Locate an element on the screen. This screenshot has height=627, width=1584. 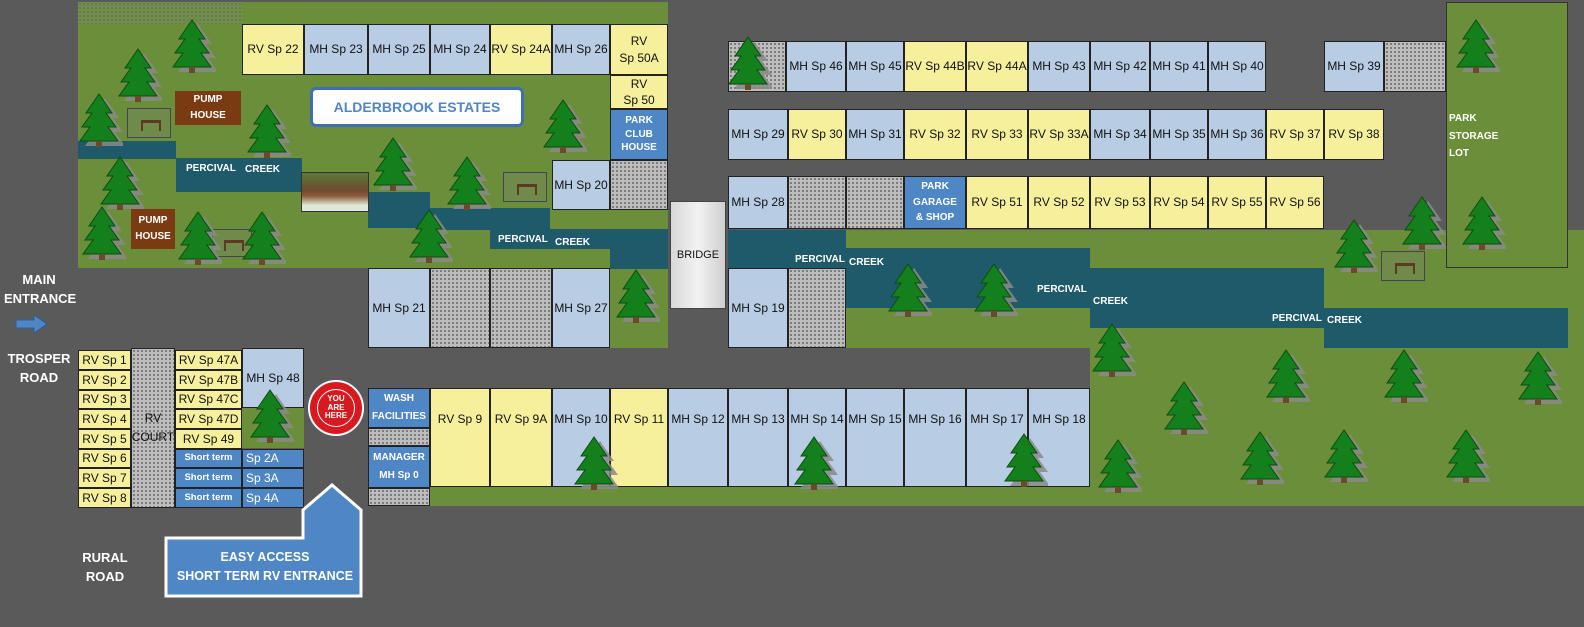
lot-rv-47b: RV Sp 47B is located at coordinates (208, 380).